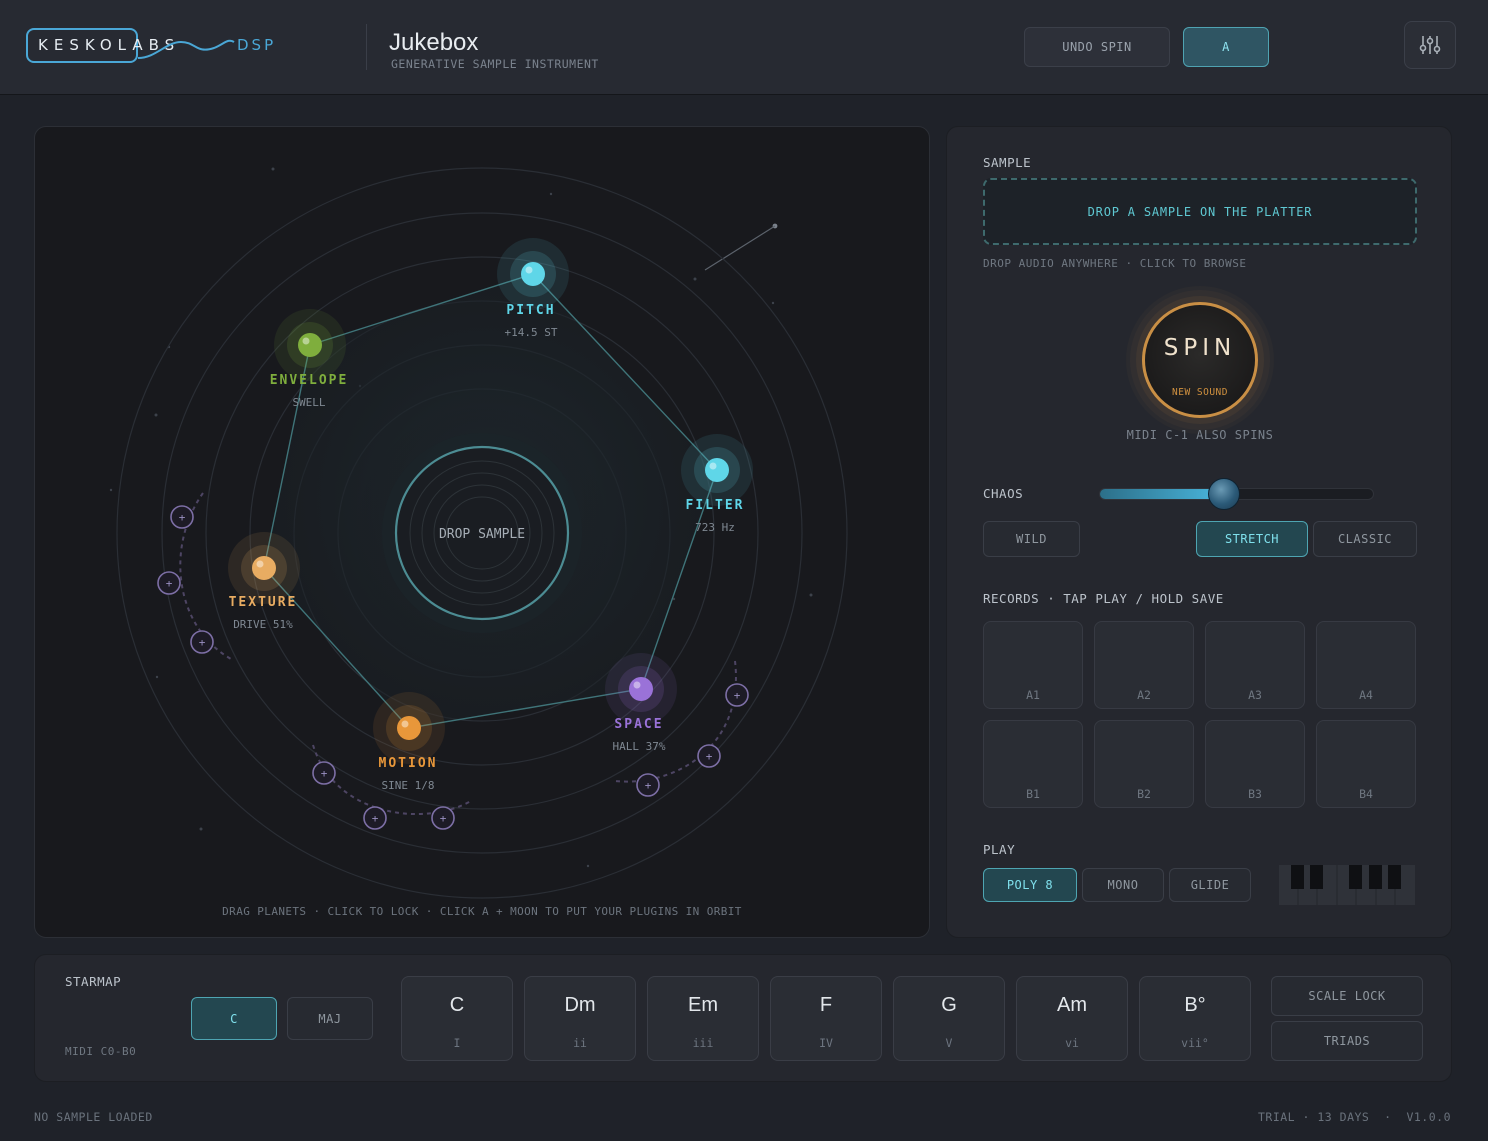 The width and height of the screenshot is (1488, 1141). What do you see at coordinates (1365, 539) in the screenshot?
I see `mode-classic-button: CLASSIC` at bounding box center [1365, 539].